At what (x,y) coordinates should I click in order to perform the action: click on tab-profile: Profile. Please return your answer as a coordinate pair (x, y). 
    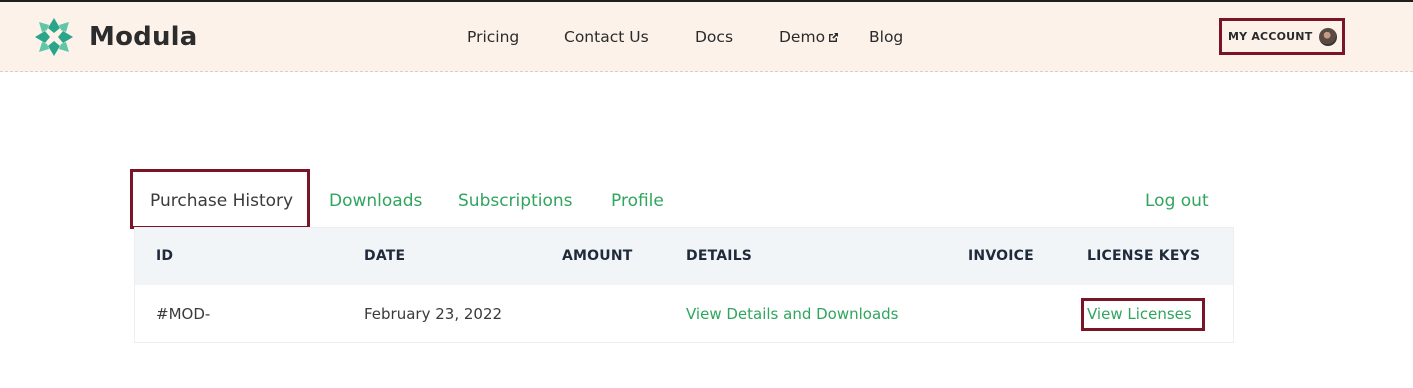
    Looking at the image, I should click on (637, 201).